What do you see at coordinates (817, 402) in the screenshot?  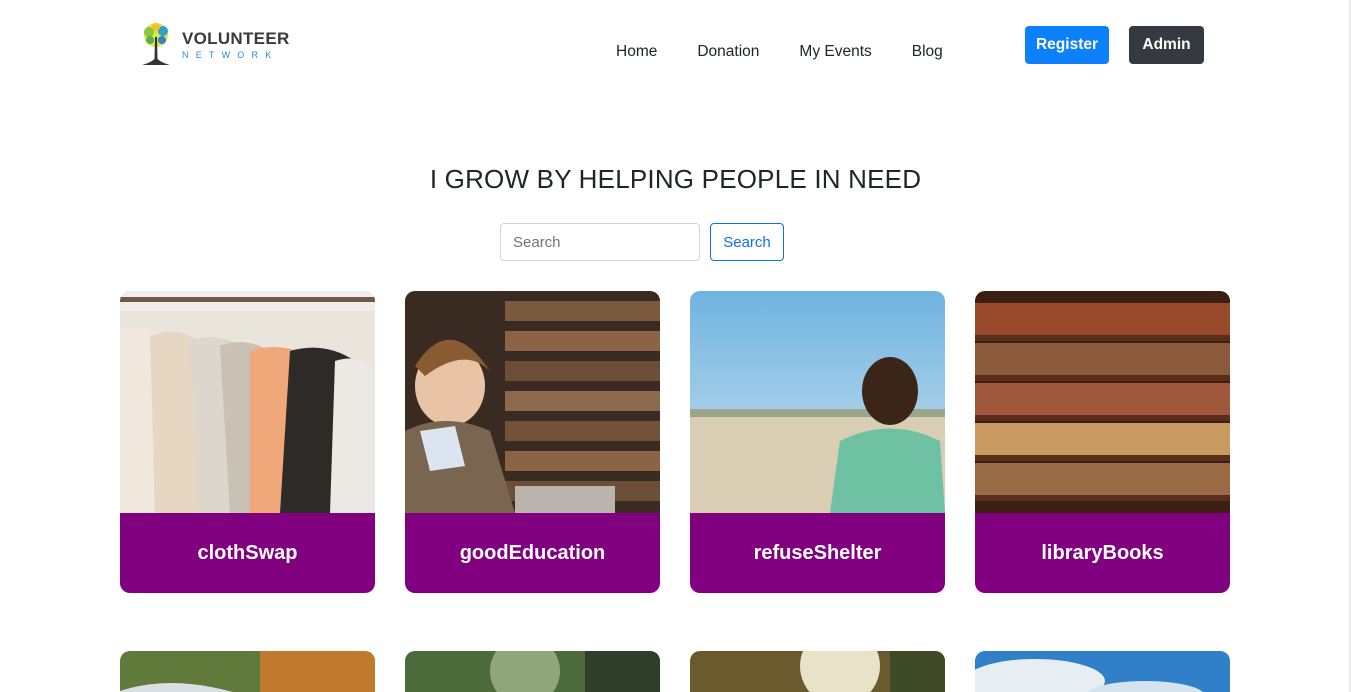 I see `child-field-image` at bounding box center [817, 402].